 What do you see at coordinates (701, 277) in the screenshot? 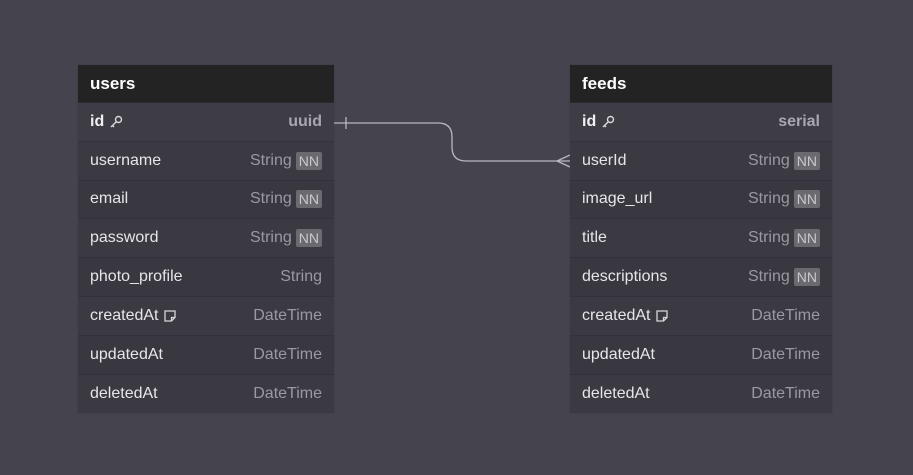
I see `field-row-descriptions: descriptions String NN` at bounding box center [701, 277].